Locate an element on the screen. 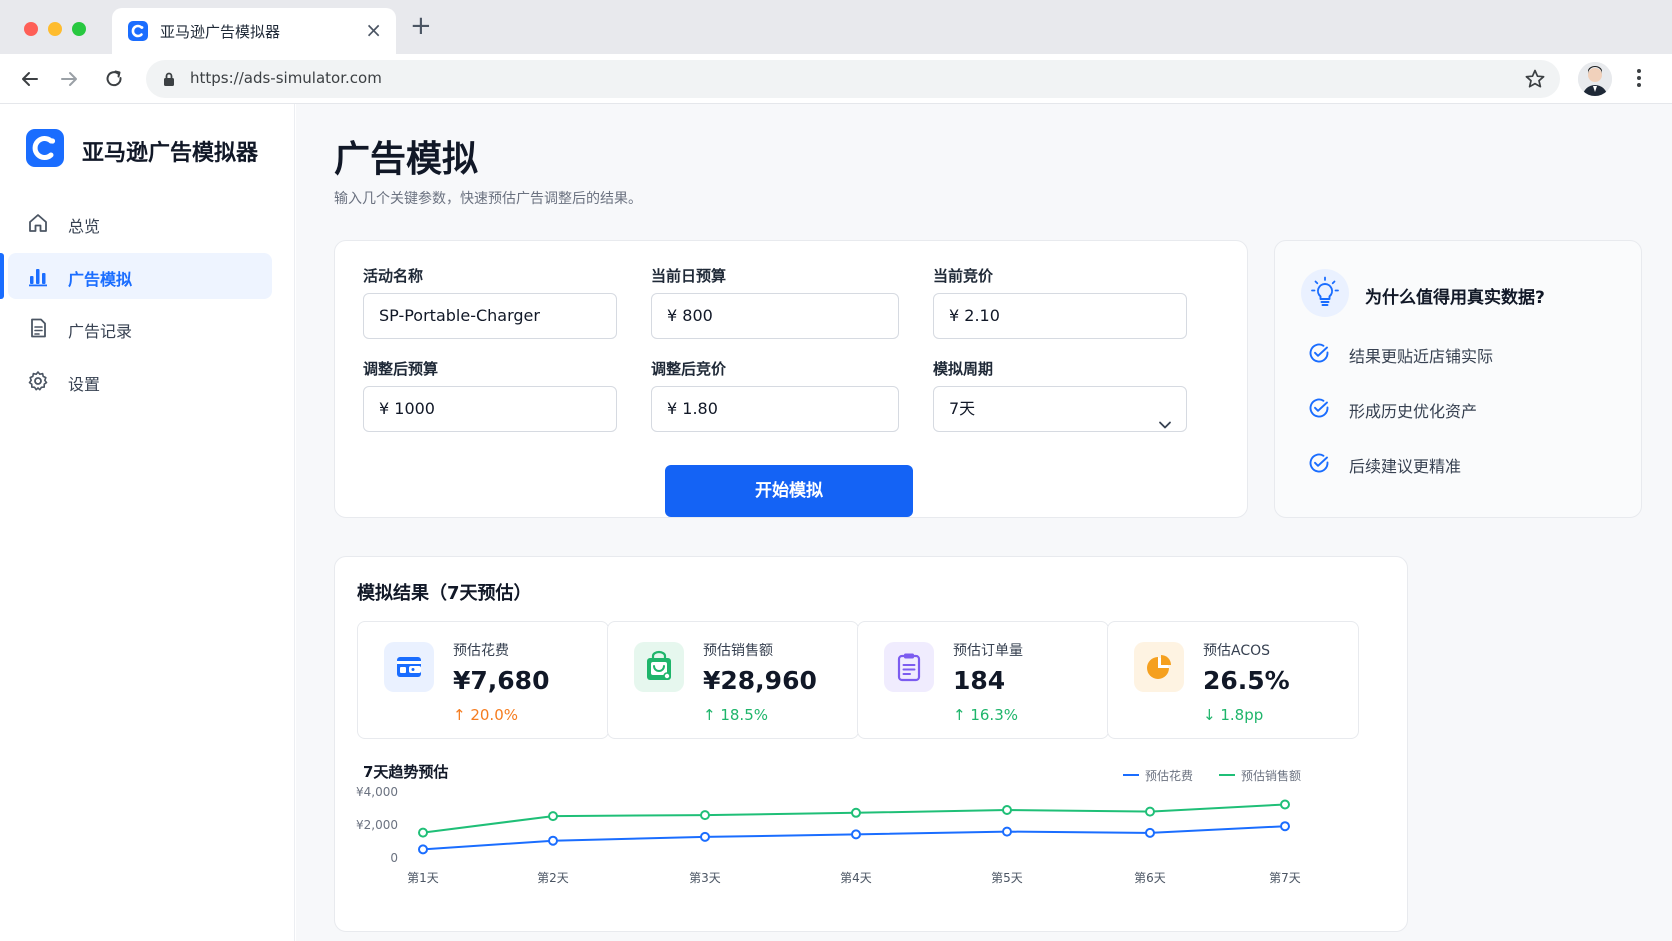  sidebar-item-label: 总览 is located at coordinates (84, 226).